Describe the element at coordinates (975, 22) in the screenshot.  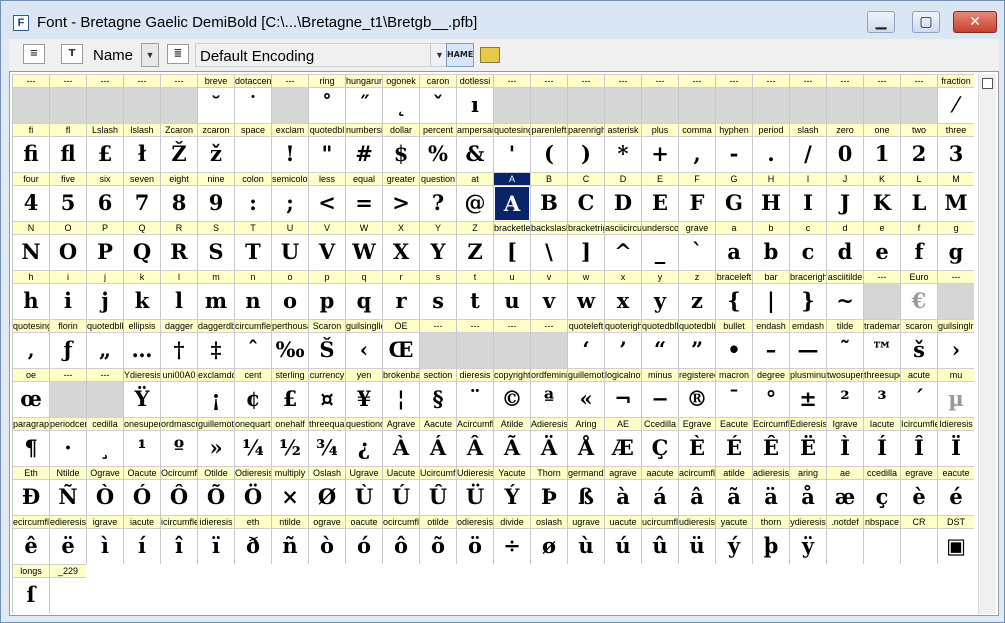
I see `close-button: ✕` at that location.